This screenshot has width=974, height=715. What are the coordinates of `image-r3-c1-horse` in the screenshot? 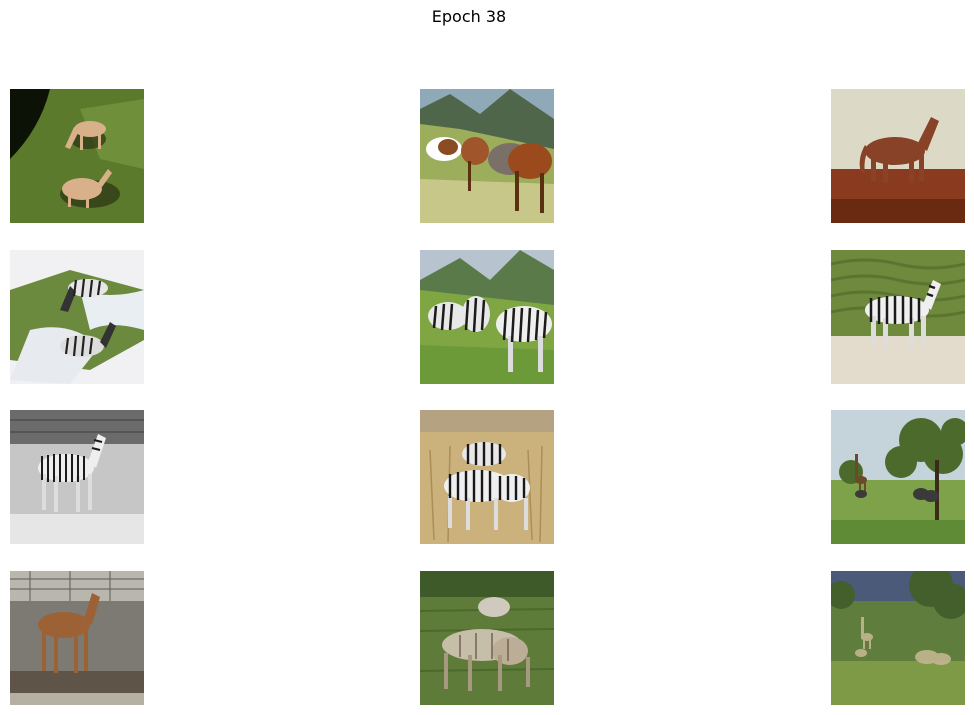 It's located at (487, 638).